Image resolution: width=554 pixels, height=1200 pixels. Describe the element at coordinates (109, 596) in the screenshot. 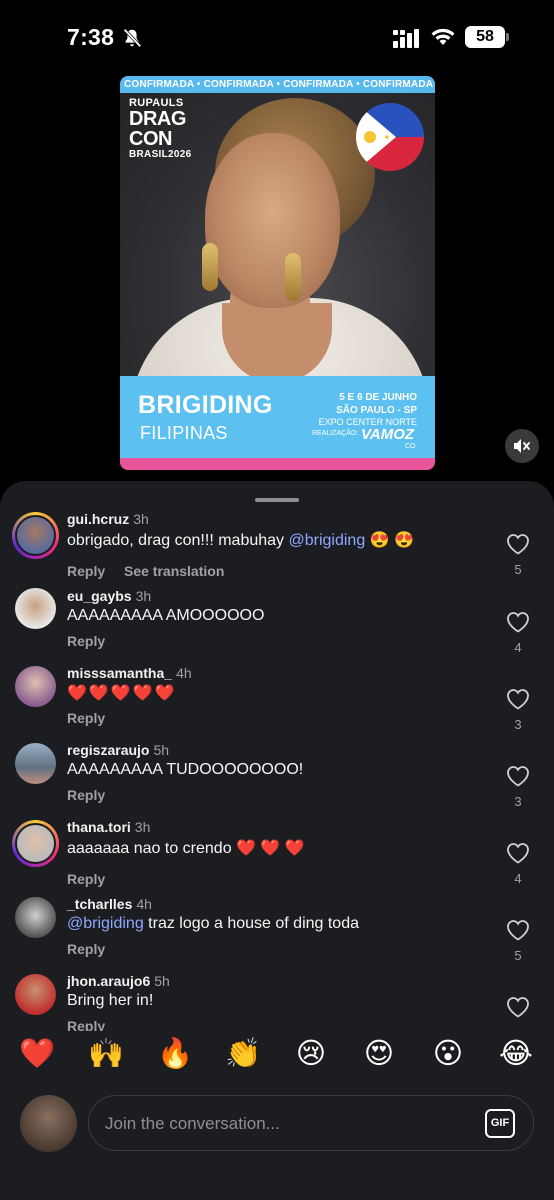

I see `comment-username: eu_gaybs 3h` at that location.